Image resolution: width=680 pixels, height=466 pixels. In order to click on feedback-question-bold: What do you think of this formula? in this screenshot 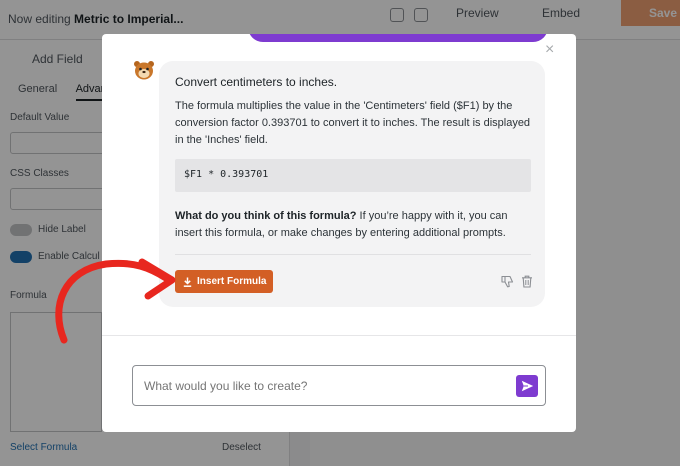, I will do `click(266, 216)`.